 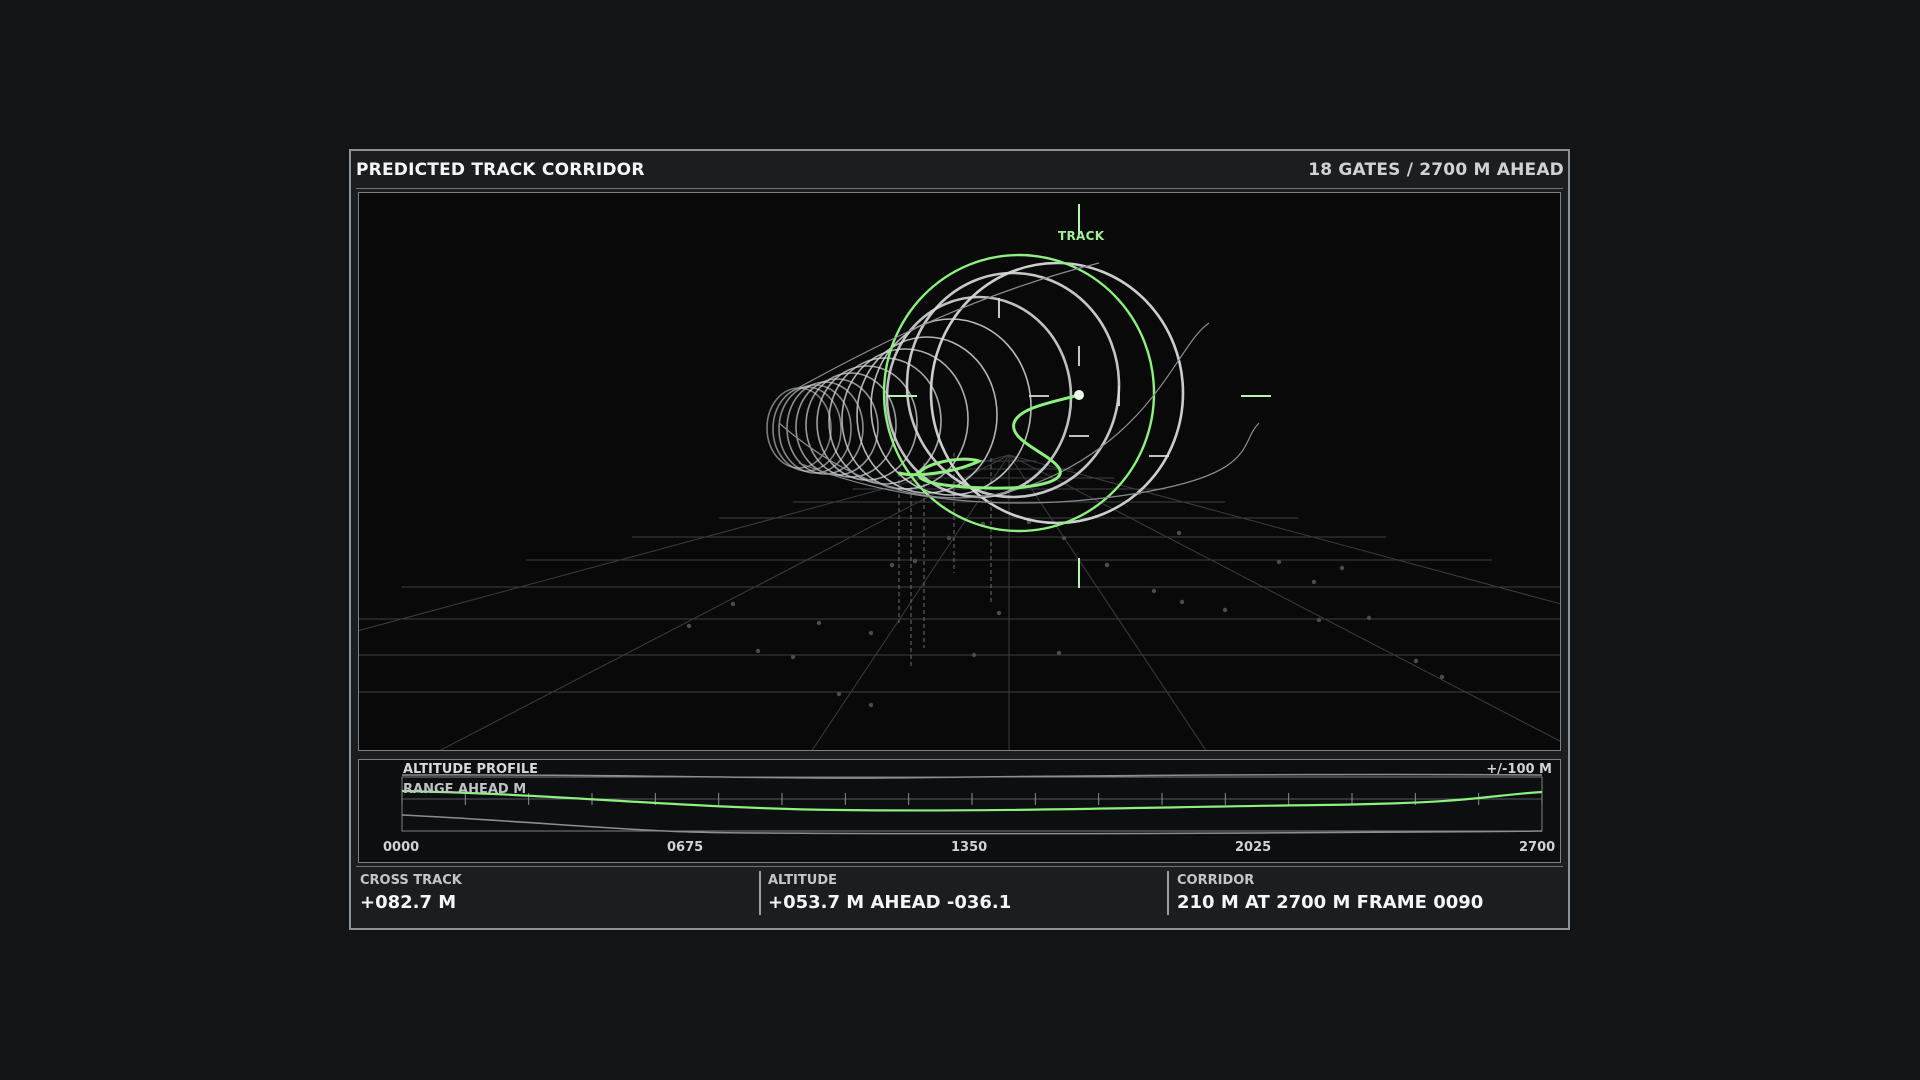 What do you see at coordinates (1436, 170) in the screenshot?
I see `gates-summary: 18 GATES / 2700 M AHEAD` at bounding box center [1436, 170].